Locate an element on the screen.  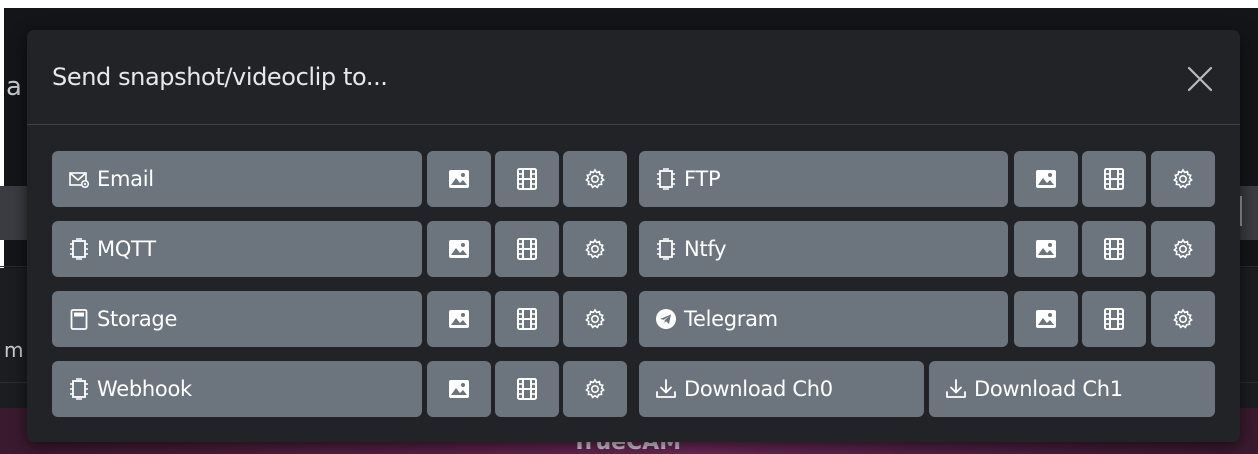
backdrop-text-fragment: a is located at coordinates (14, 87).